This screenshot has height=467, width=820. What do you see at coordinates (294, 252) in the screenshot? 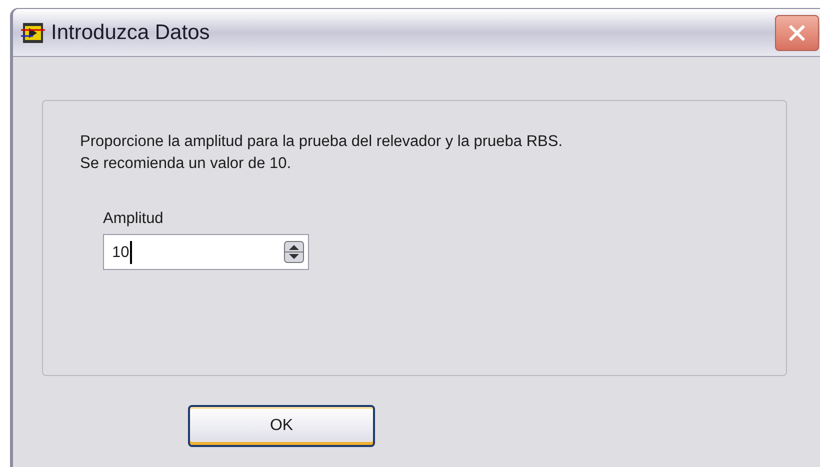
I see `spinner-icon` at bounding box center [294, 252].